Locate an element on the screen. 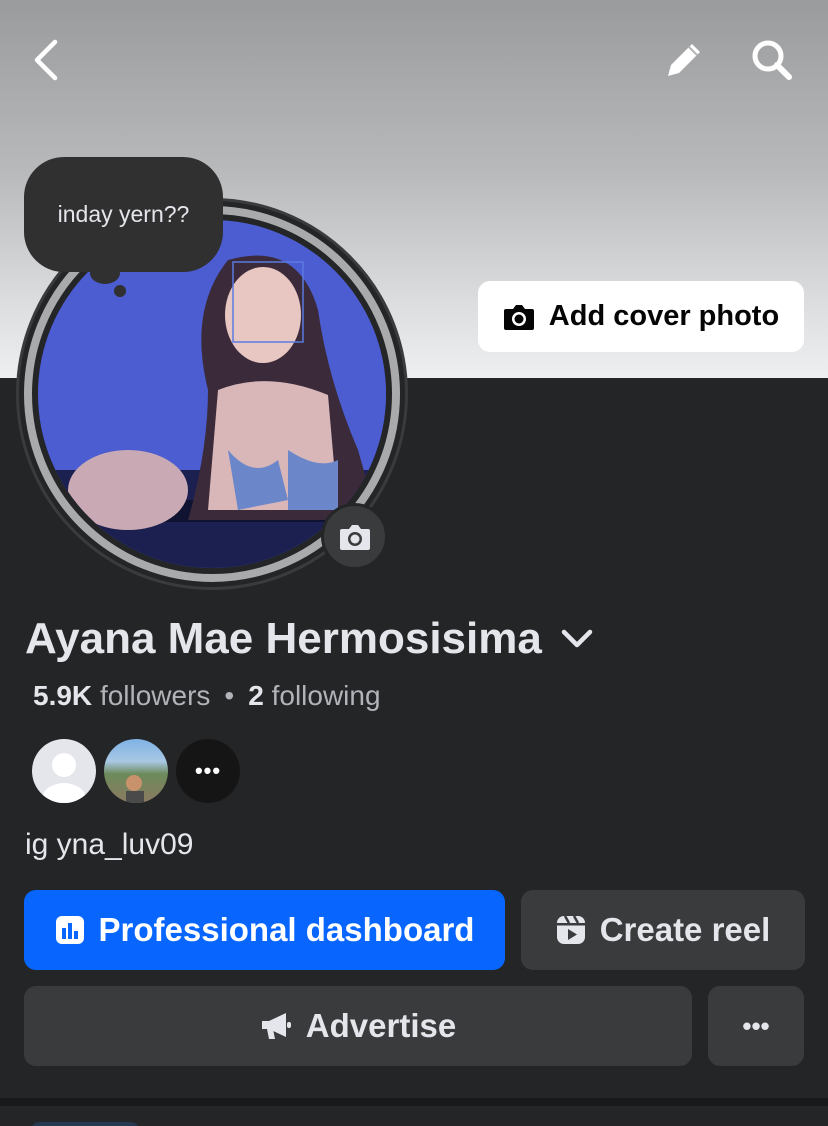 The image size is (828, 1126). following-label: following is located at coordinates (326, 695).